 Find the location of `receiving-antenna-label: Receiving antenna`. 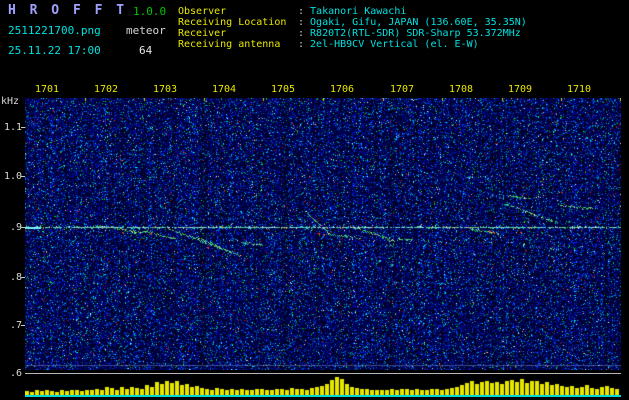

receiving-antenna-label: Receiving antenna is located at coordinates (229, 44).